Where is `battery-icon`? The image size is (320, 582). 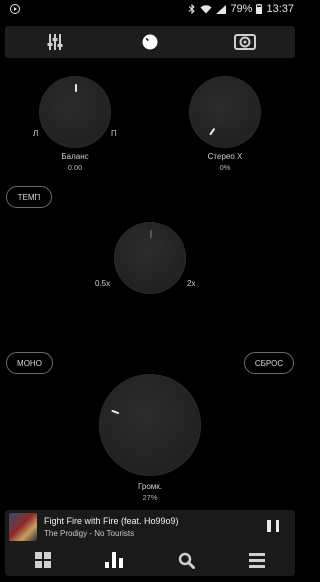
battery-icon is located at coordinates (259, 9).